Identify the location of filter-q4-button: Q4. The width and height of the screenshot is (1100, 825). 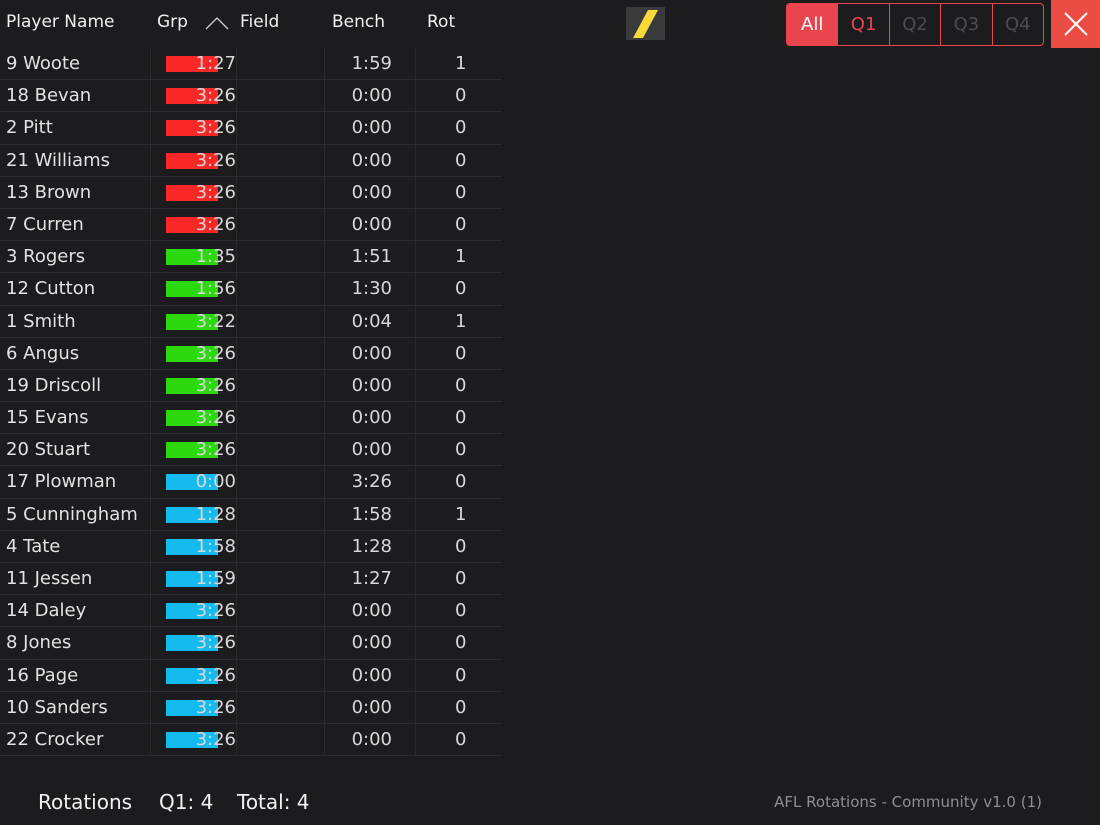
(1017, 24).